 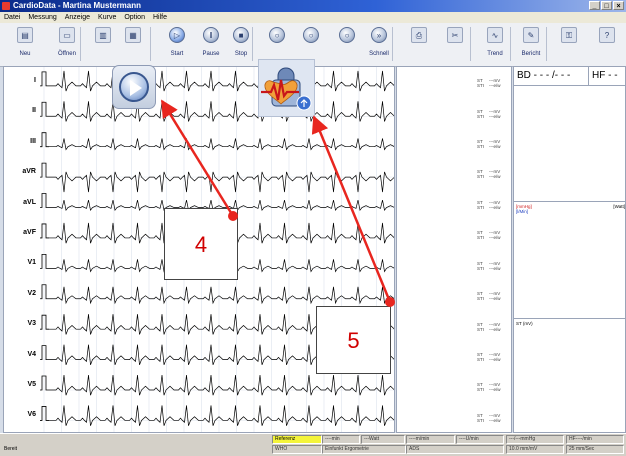 What do you see at coordinates (233, 216) in the screenshot?
I see `arrow-4-dot` at bounding box center [233, 216].